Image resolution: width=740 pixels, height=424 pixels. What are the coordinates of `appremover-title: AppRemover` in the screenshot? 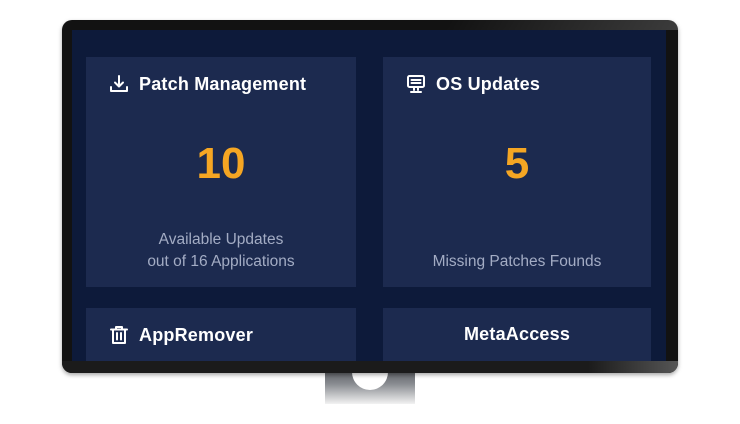 It's located at (196, 334).